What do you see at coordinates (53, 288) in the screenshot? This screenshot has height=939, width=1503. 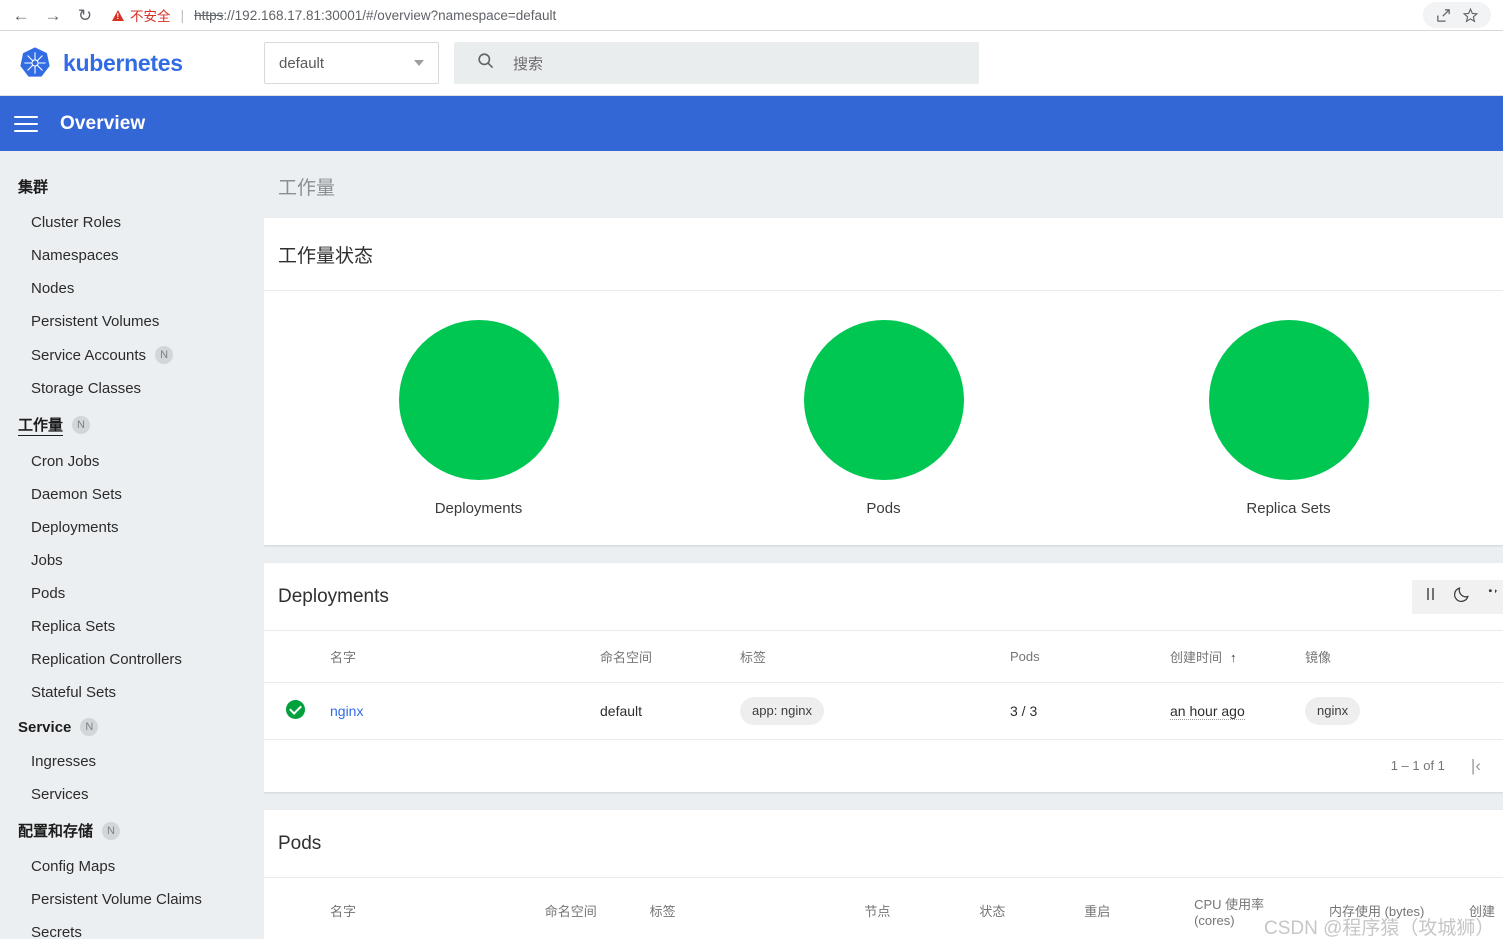 I see `sidebar-item-label: Nodes` at bounding box center [53, 288].